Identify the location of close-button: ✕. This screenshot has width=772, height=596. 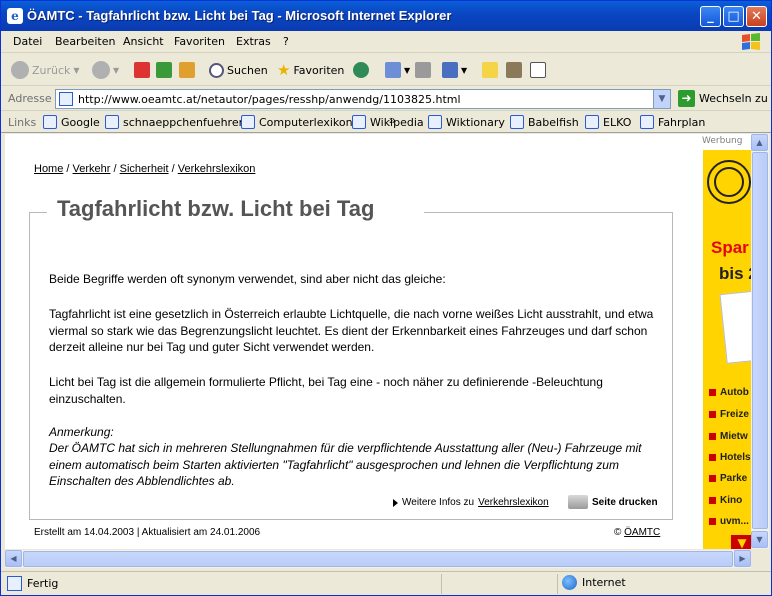
(756, 16).